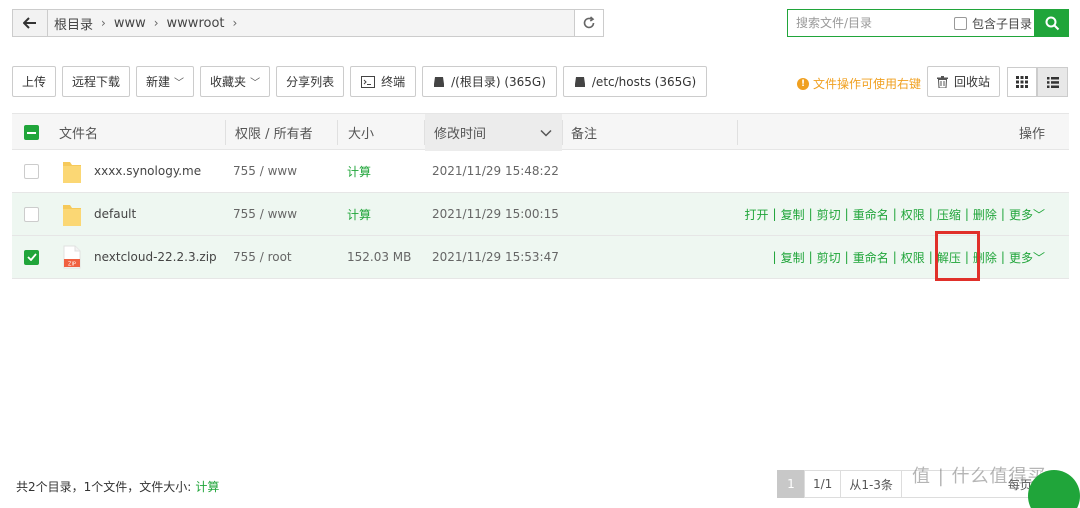  What do you see at coordinates (158, 82) in the screenshot?
I see `new-label: 新建` at bounding box center [158, 82].